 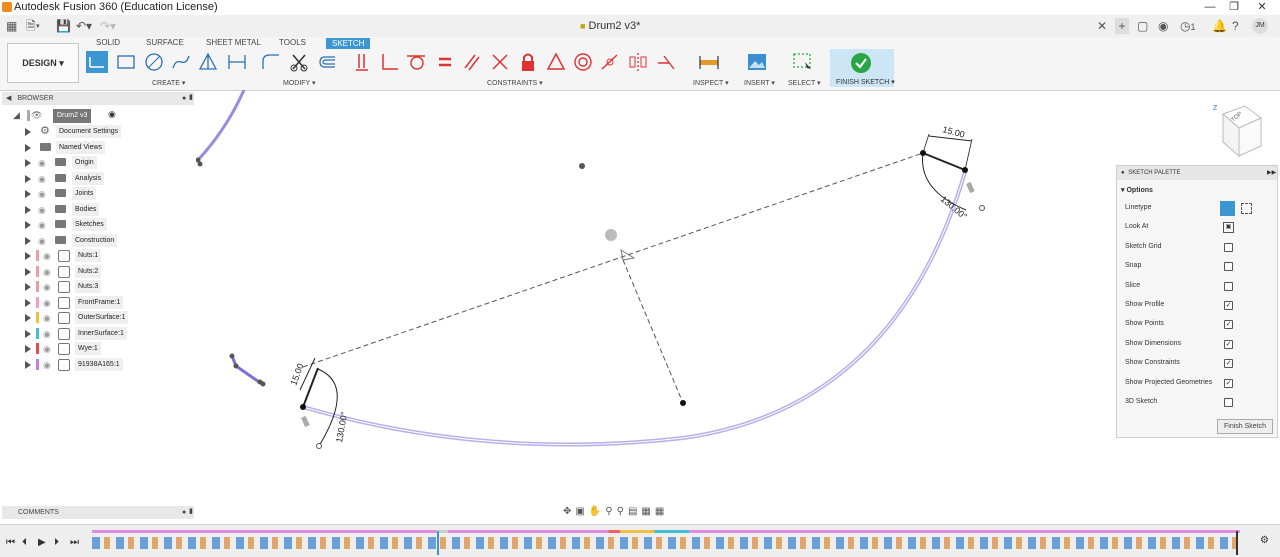 What do you see at coordinates (72, 116) in the screenshot?
I see `root-component-label: Drum2 v3` at bounding box center [72, 116].